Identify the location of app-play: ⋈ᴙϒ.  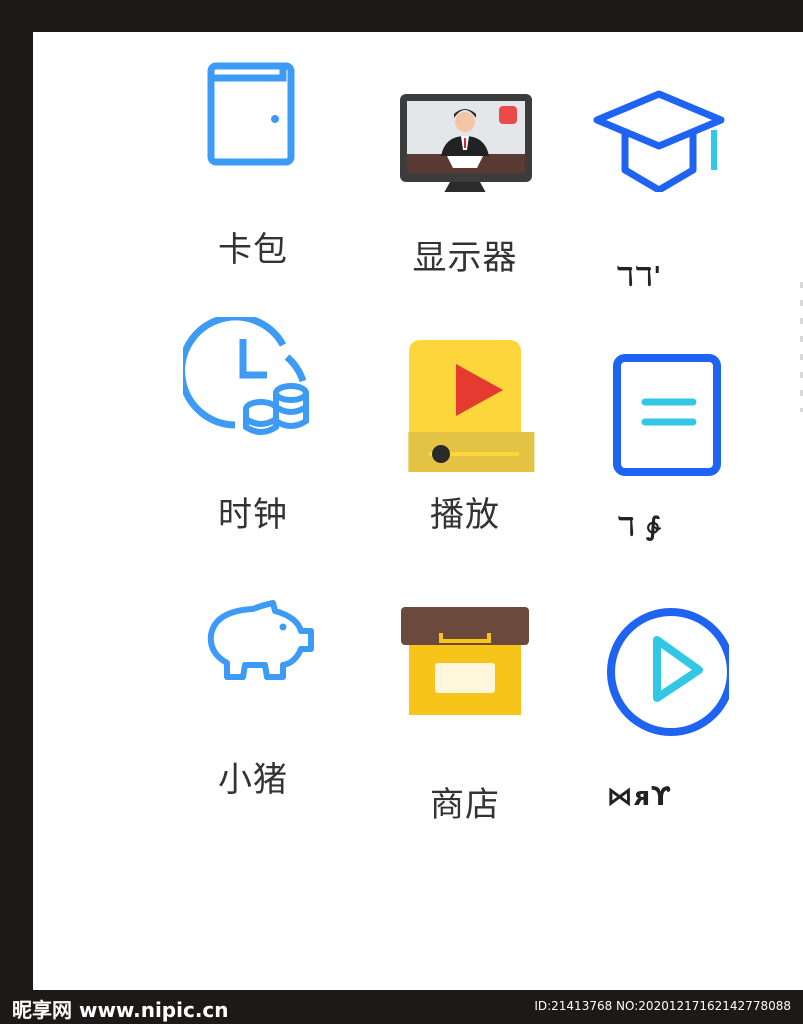
(659, 717).